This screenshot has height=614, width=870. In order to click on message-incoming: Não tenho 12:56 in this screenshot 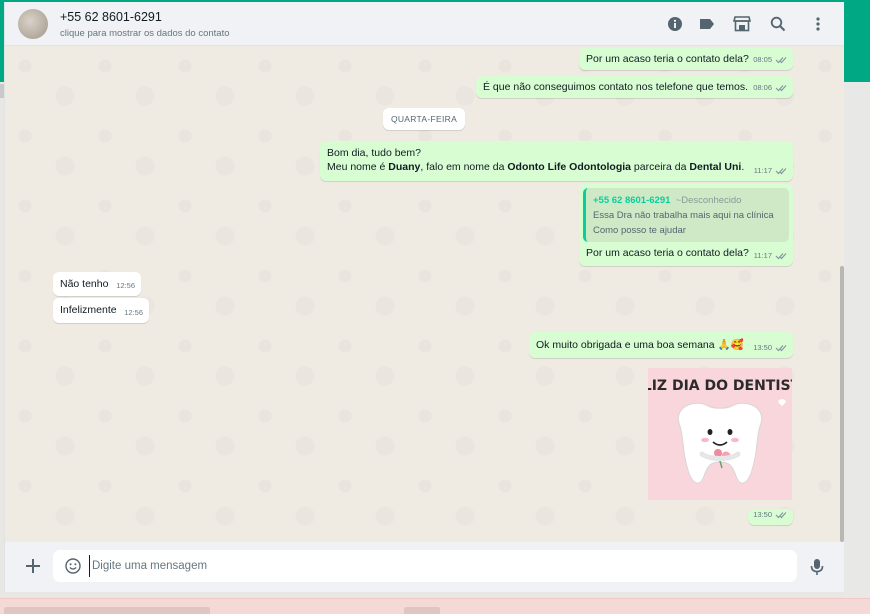, I will do `click(97, 284)`.